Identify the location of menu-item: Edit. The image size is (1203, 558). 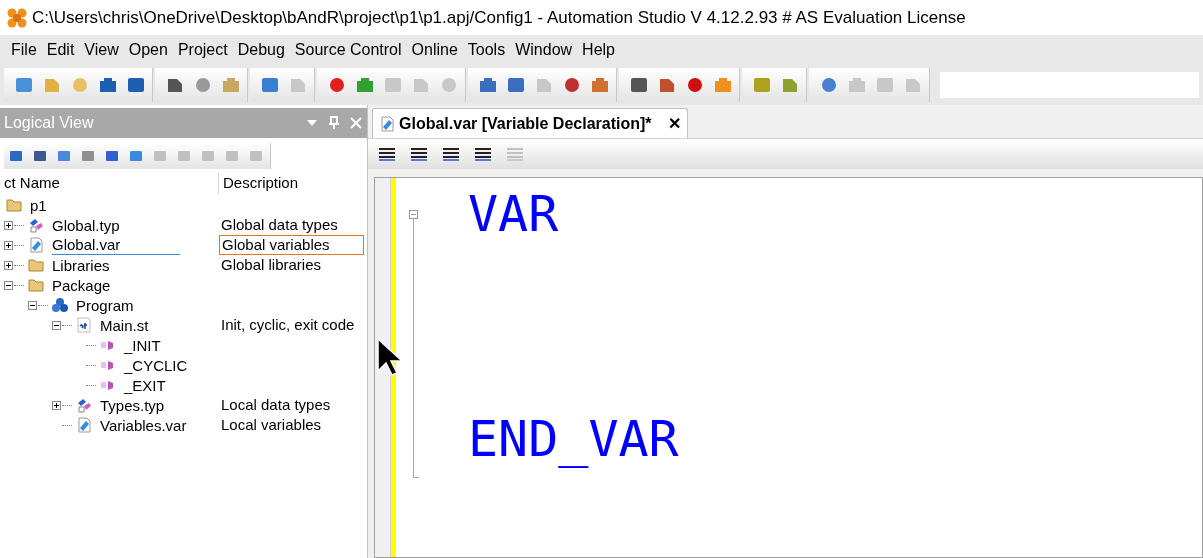
(60, 50).